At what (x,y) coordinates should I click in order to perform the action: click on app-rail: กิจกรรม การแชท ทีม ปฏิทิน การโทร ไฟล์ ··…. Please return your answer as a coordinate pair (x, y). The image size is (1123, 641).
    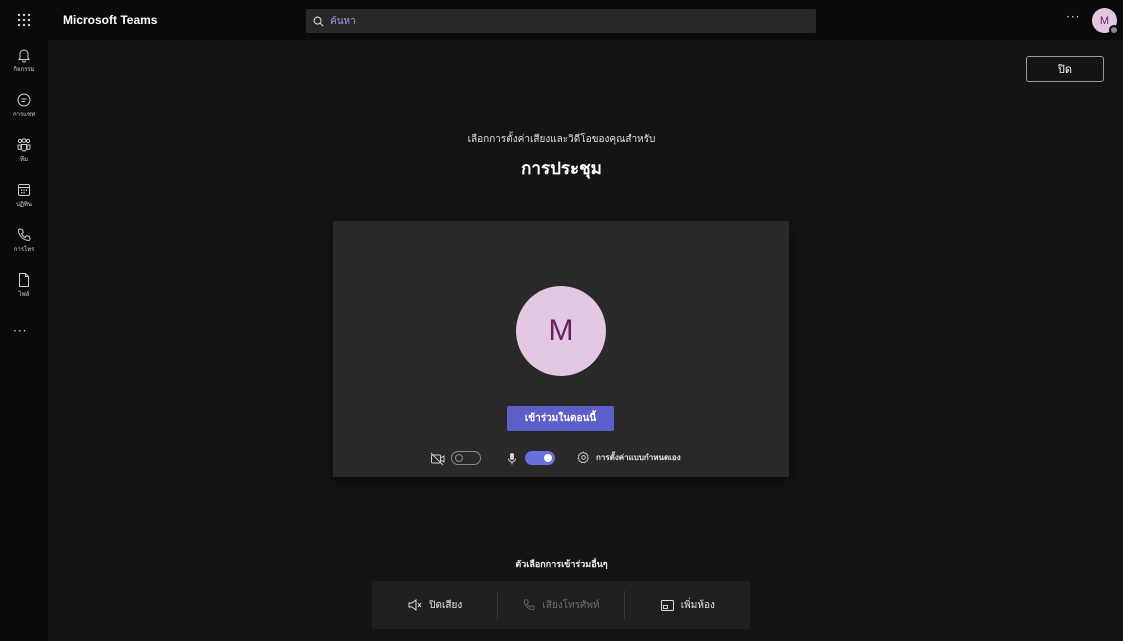
    Looking at the image, I should click on (24, 340).